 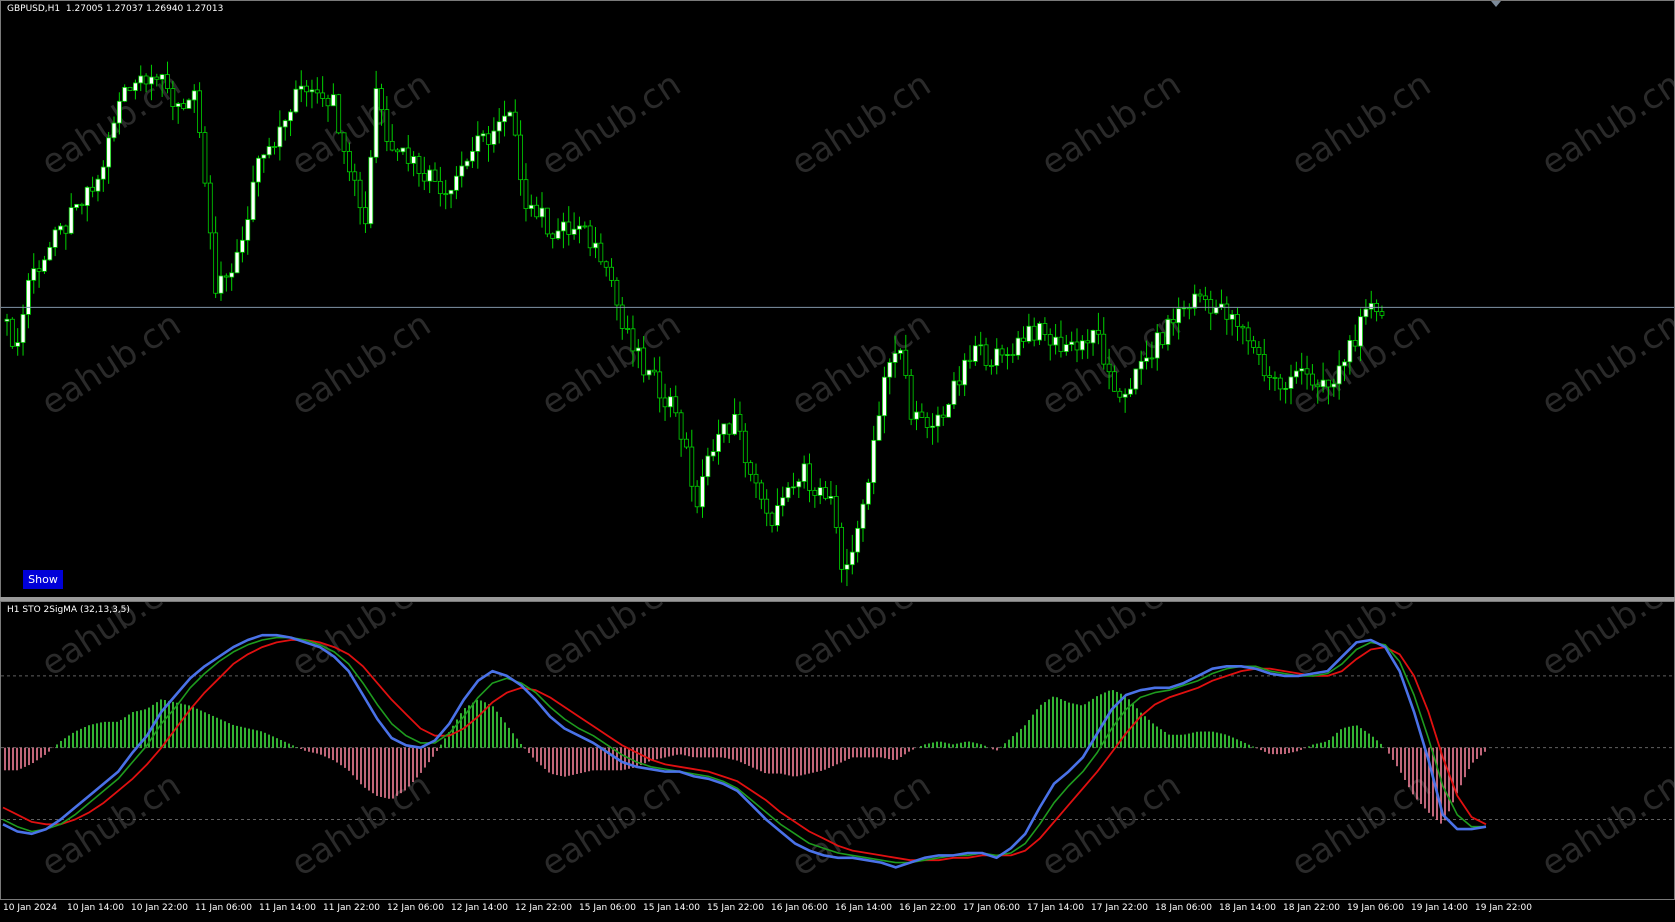 I want to click on histogram, so click(x=745, y=757).